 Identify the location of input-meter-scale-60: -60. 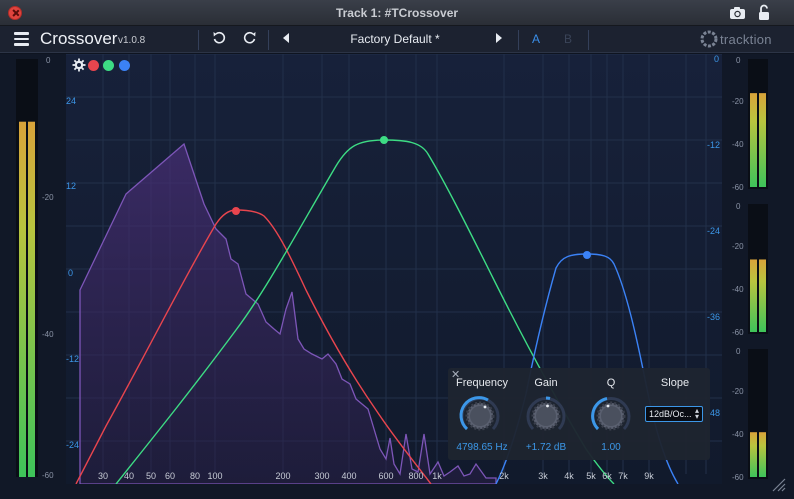
(48, 475).